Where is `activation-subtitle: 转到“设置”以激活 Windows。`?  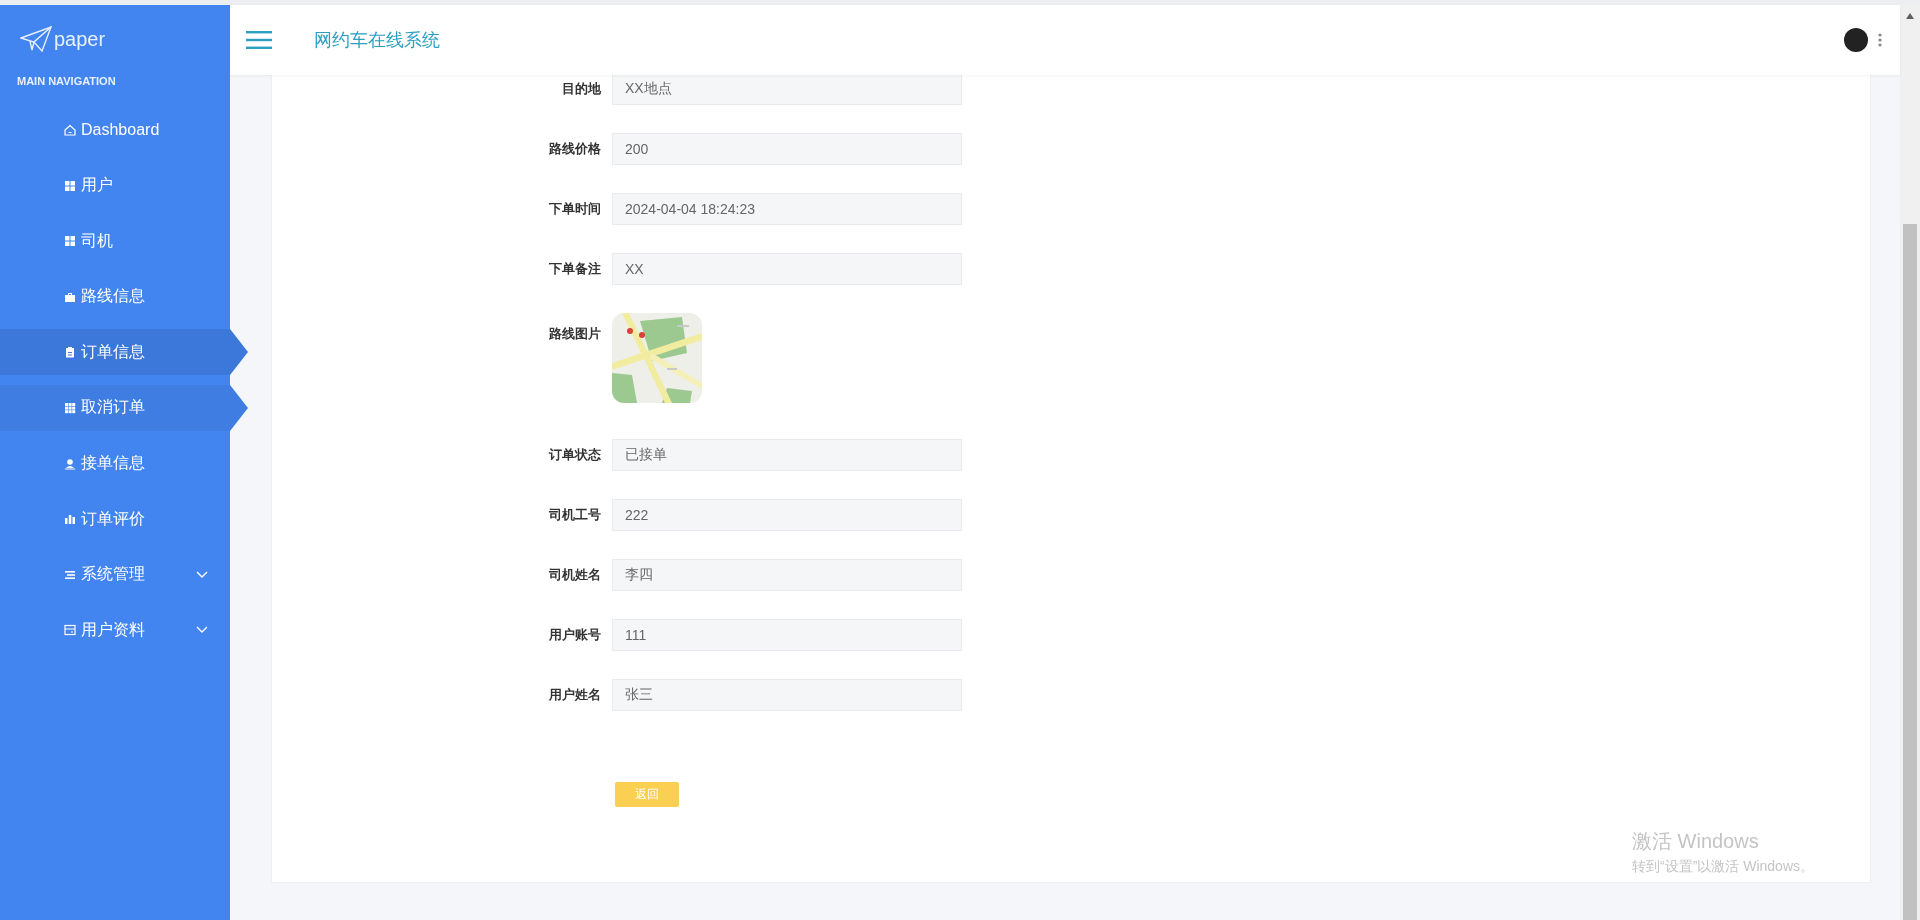
activation-subtitle: 转到“设置”以激活 Windows。 is located at coordinates (1723, 867).